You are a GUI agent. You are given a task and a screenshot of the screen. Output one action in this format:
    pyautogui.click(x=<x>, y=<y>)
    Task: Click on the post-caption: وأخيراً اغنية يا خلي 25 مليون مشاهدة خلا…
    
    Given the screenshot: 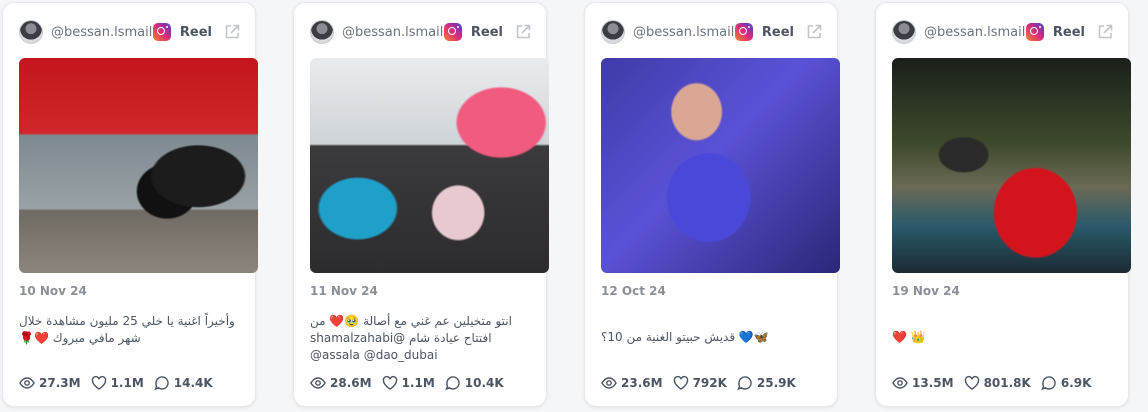 What is the action you would take?
    pyautogui.click(x=127, y=329)
    